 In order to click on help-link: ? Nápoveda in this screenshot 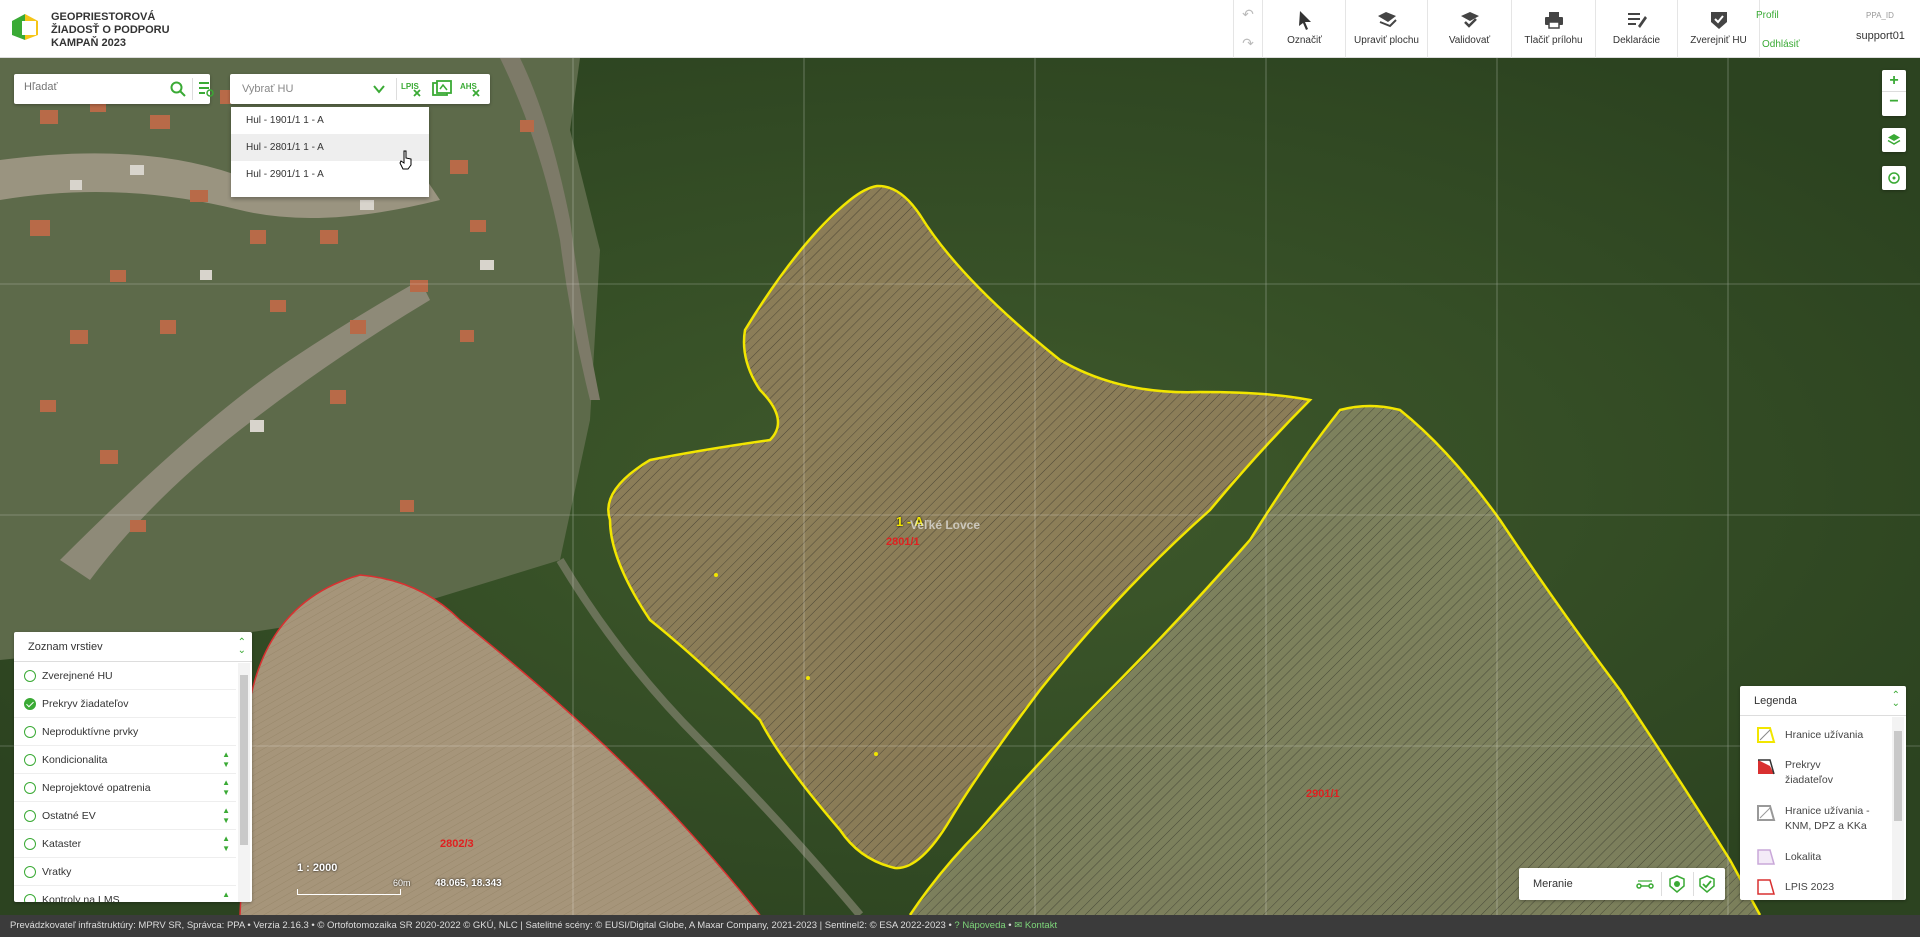, I will do `click(979, 925)`.